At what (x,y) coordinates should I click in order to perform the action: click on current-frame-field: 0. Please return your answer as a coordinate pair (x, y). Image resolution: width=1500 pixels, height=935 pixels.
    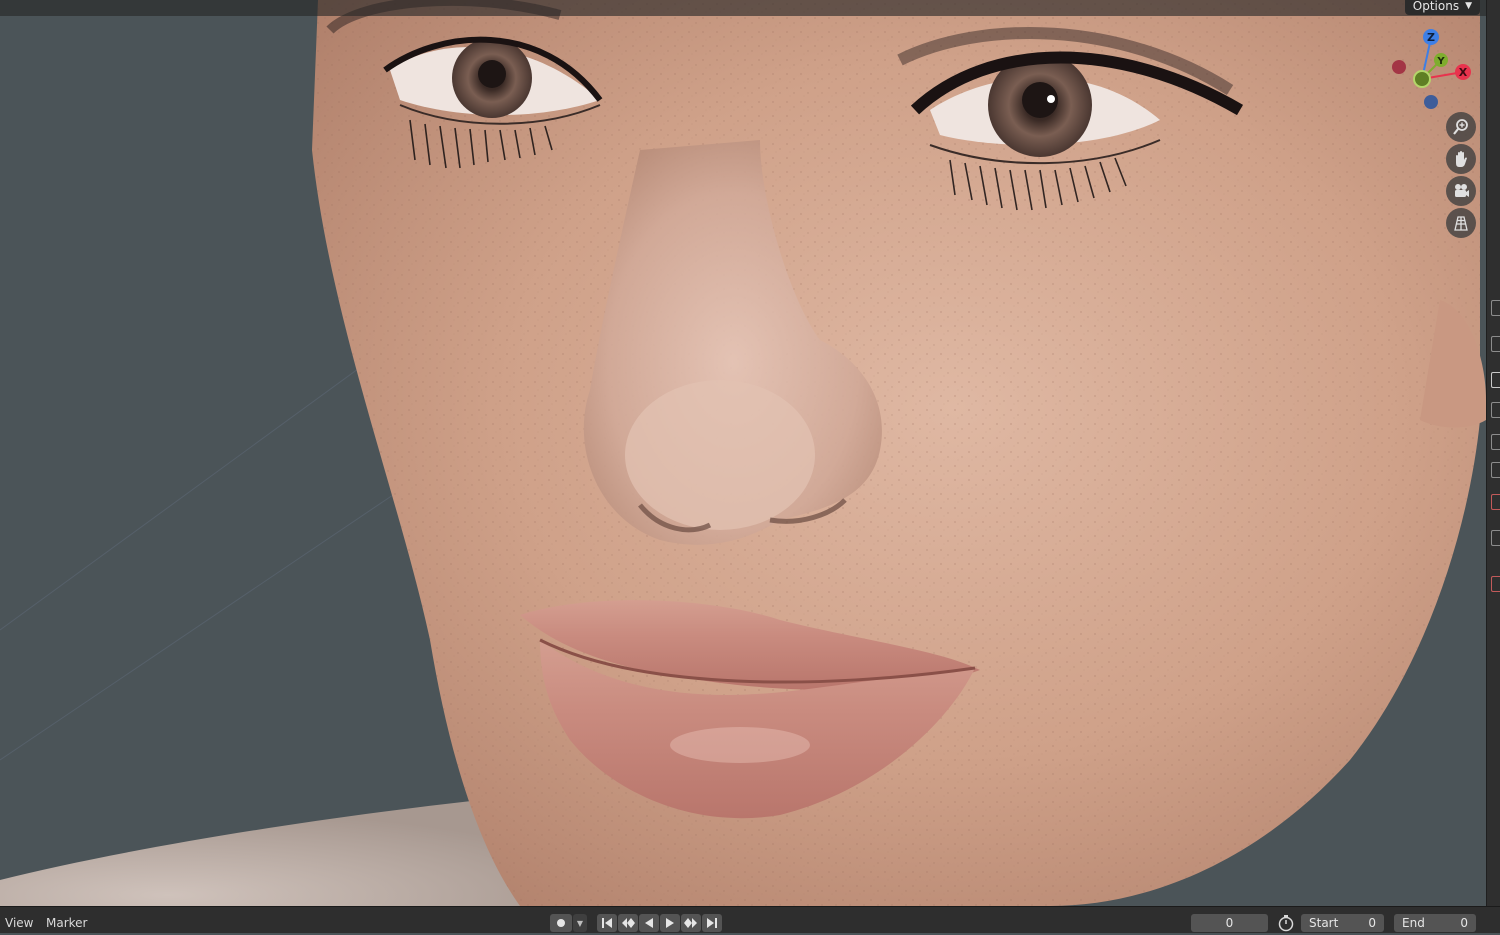
    Looking at the image, I should click on (1229, 923).